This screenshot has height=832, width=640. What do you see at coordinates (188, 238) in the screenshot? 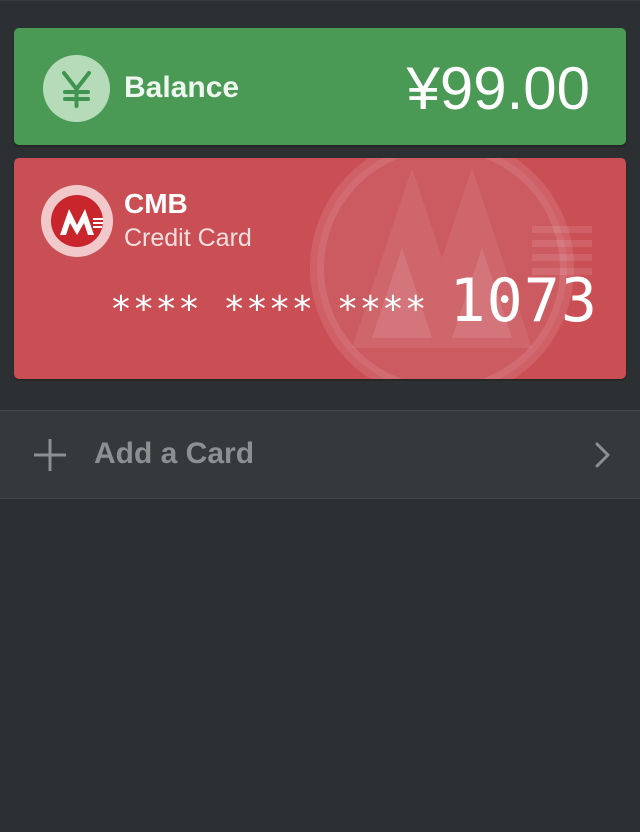
I see `card-type: Credit Card` at bounding box center [188, 238].